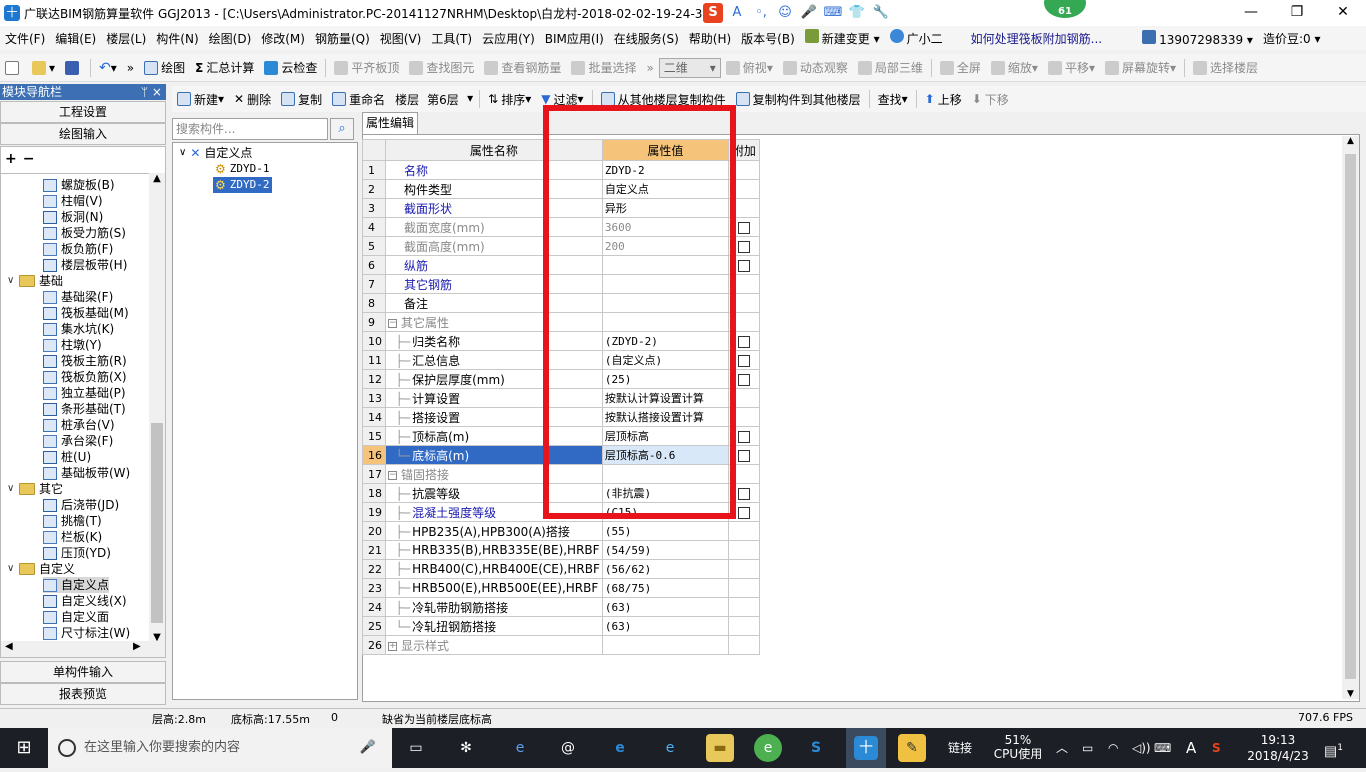 This screenshot has width=1366, height=772. What do you see at coordinates (561, 645) in the screenshot?
I see `property-row: 26 + 显示样式` at bounding box center [561, 645].